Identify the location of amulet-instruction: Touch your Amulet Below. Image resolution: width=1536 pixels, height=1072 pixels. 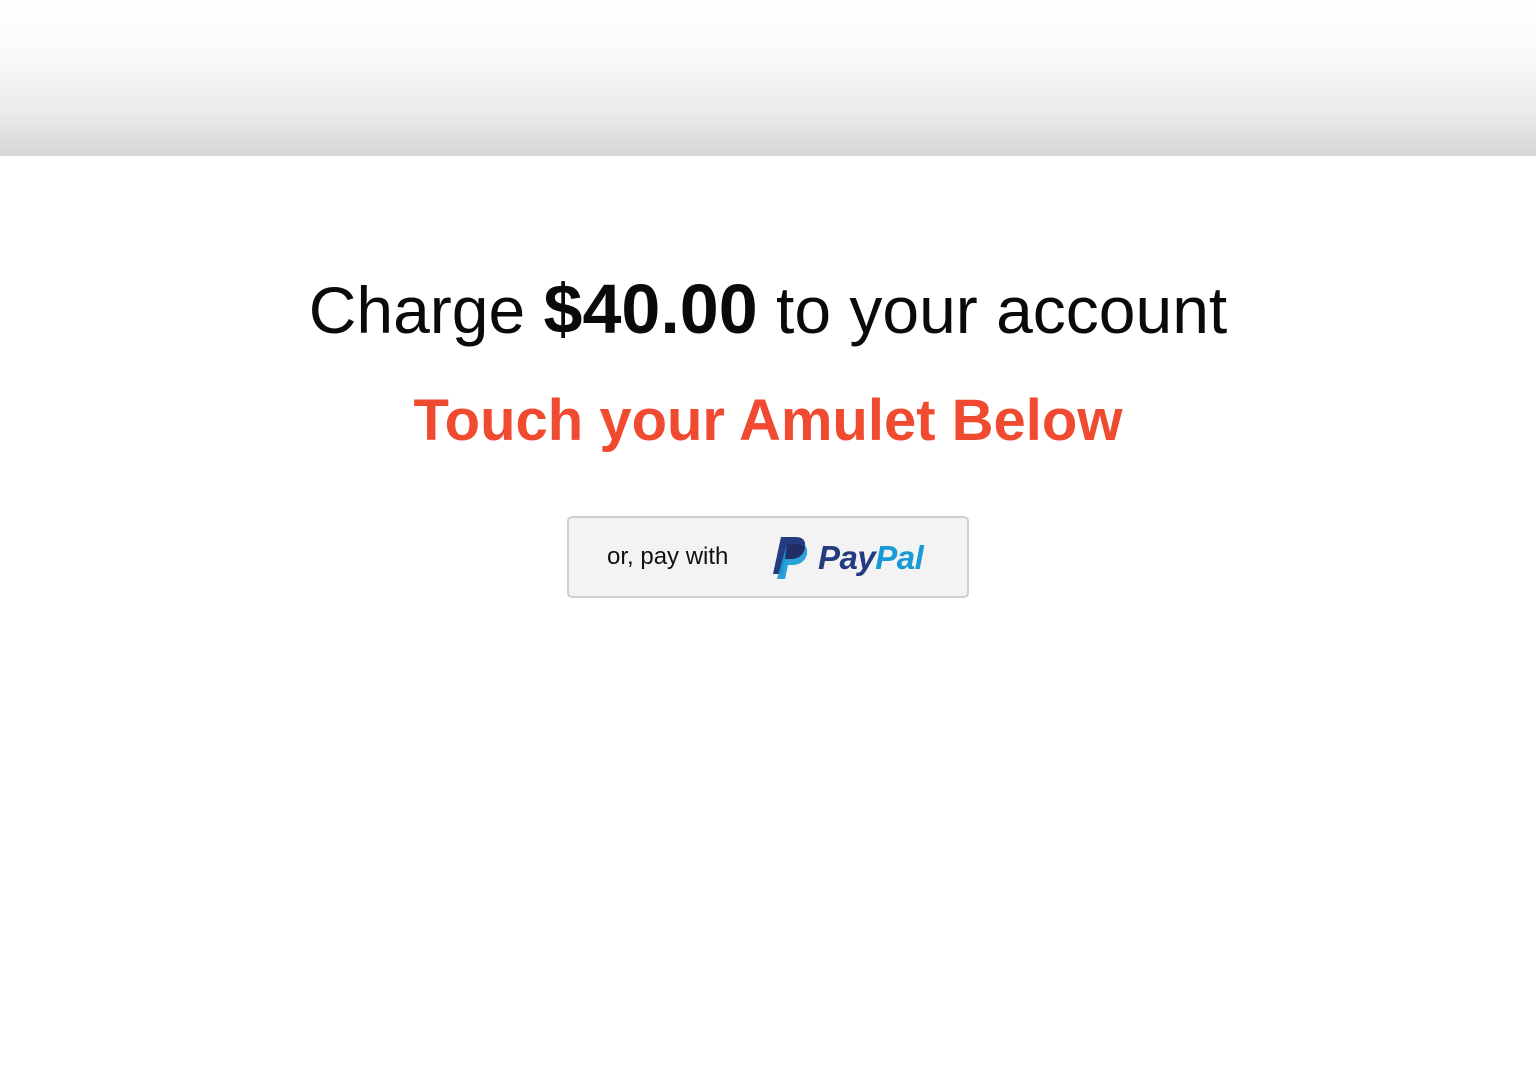
(768, 420).